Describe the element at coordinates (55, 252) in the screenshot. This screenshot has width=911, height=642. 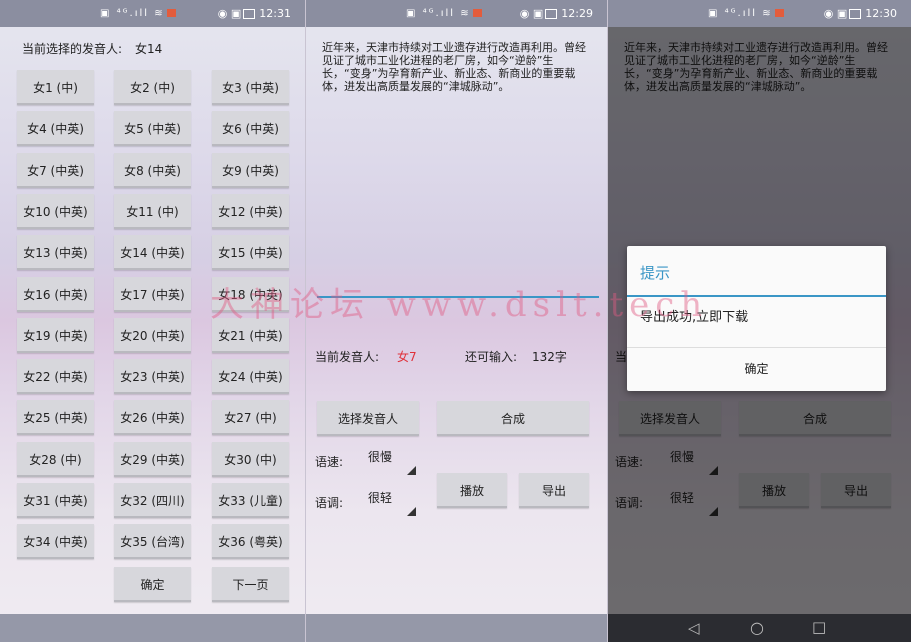
I see `voice-button: 女13 (中英)` at that location.